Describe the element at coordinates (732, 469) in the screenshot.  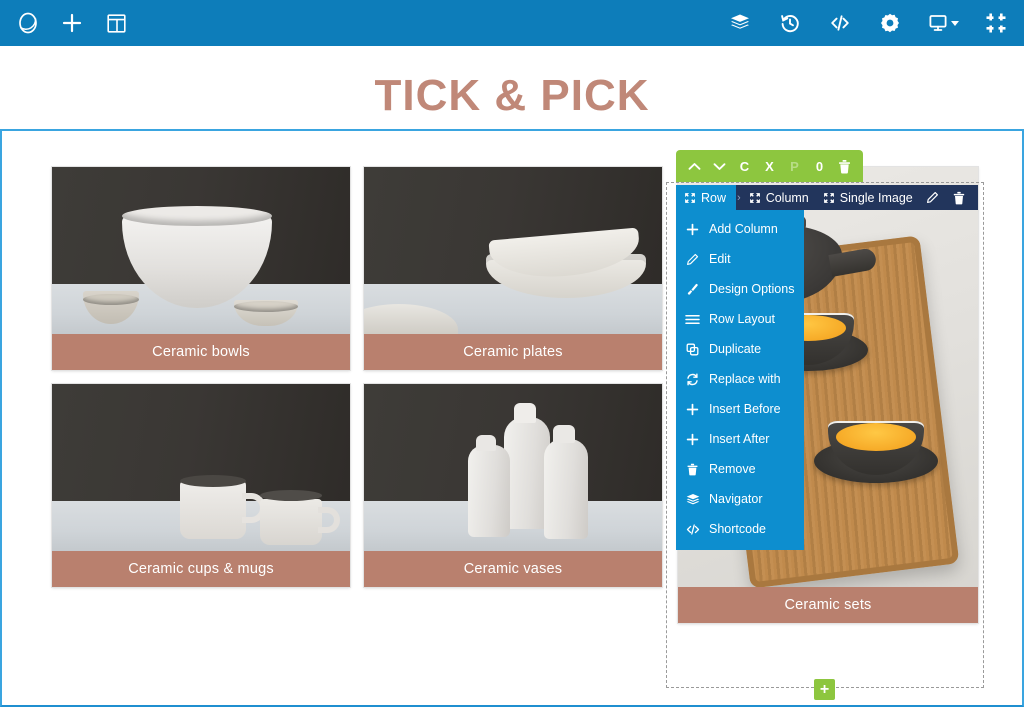
I see `menu-item-label: Remove` at that location.